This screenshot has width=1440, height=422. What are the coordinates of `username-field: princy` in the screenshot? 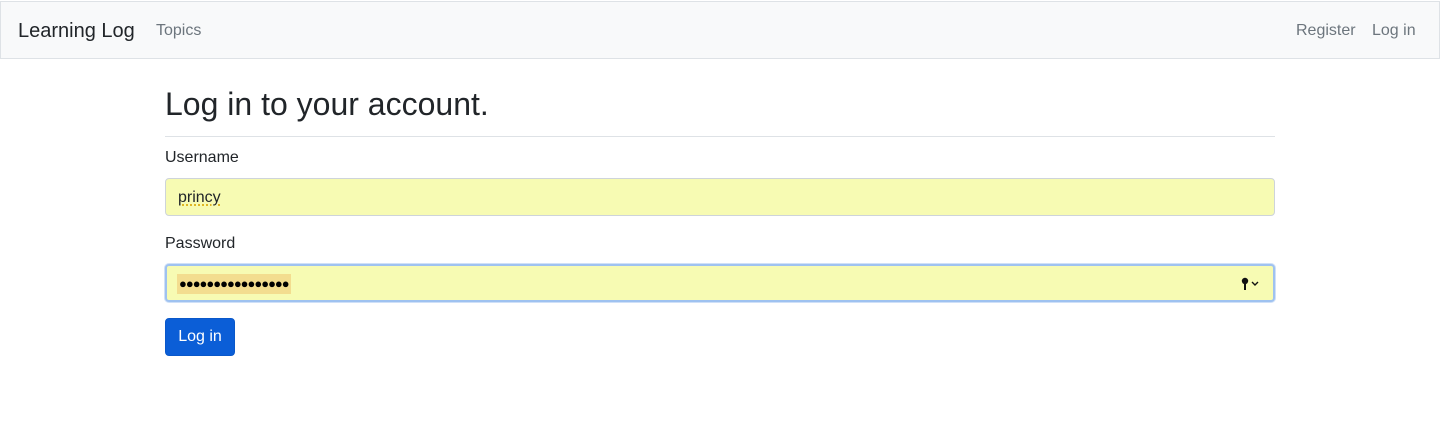 It's located at (720, 197).